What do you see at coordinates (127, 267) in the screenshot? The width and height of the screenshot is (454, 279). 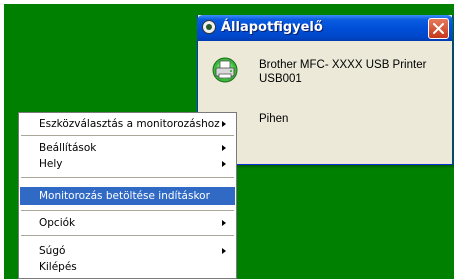 I see `menu-item-exit: Kilépés` at bounding box center [127, 267].